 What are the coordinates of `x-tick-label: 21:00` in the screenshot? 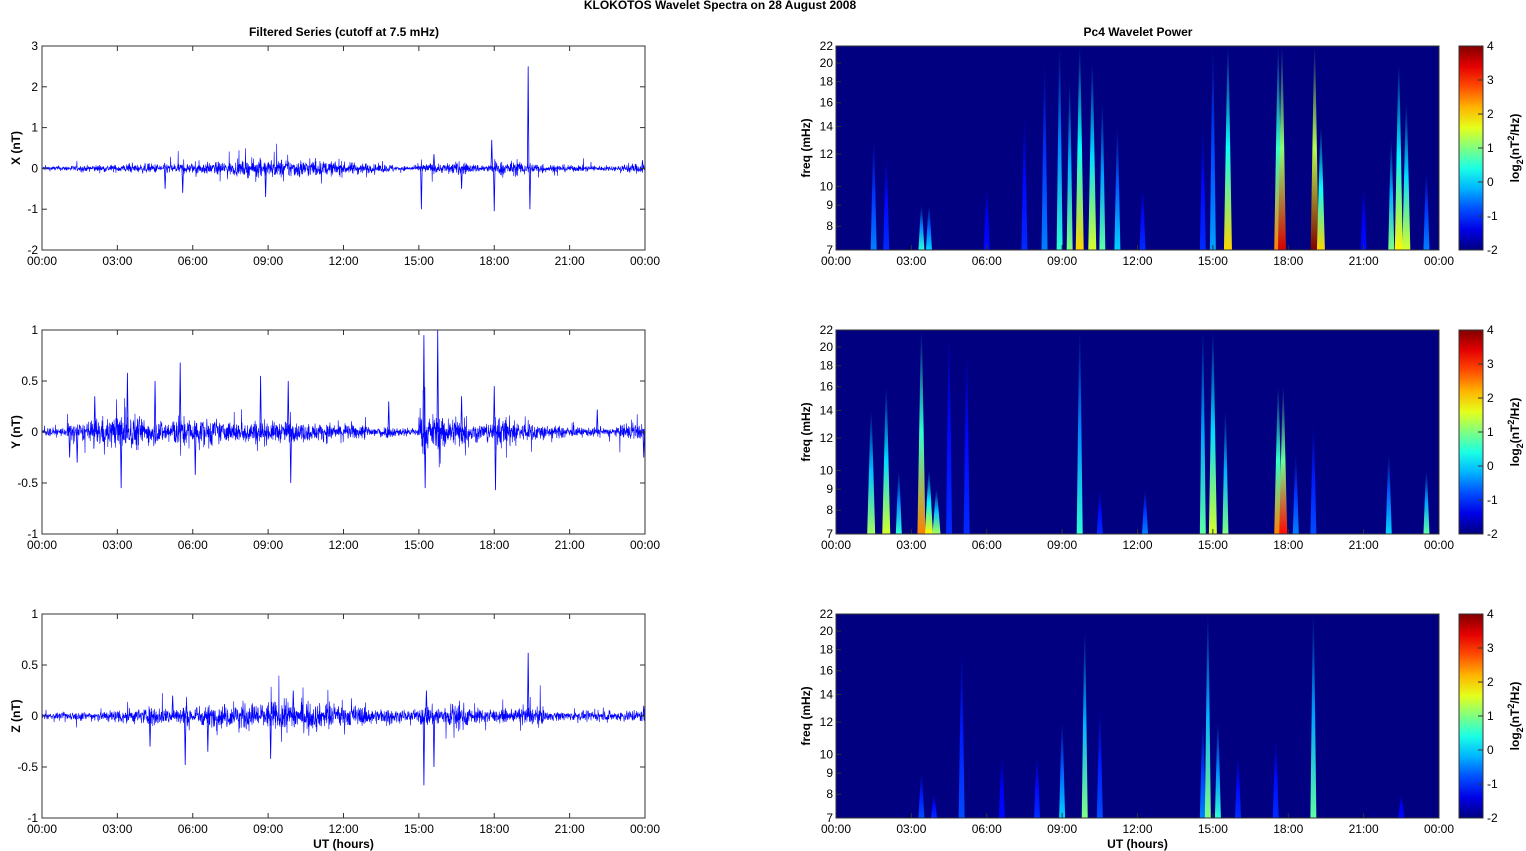 It's located at (570, 261).